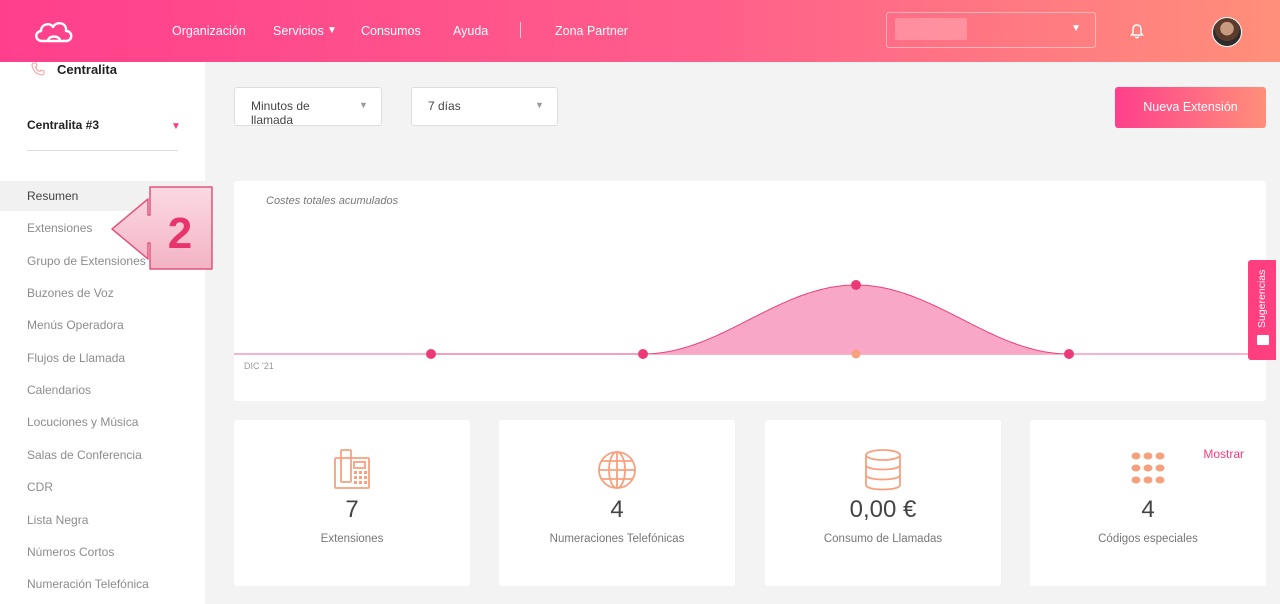  I want to click on nav-ayuda: Ayuda, so click(470, 31).